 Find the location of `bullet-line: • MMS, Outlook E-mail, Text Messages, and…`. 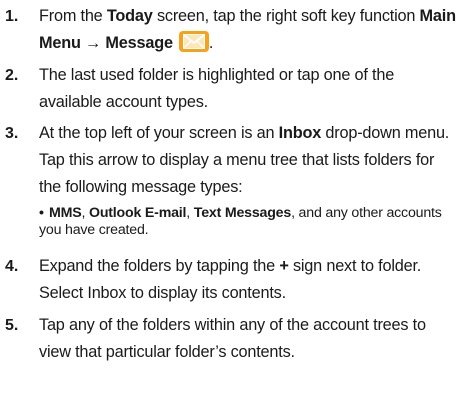

bullet-line: • MMS, Outlook E-mail, Text Messages, and… is located at coordinates (240, 213).